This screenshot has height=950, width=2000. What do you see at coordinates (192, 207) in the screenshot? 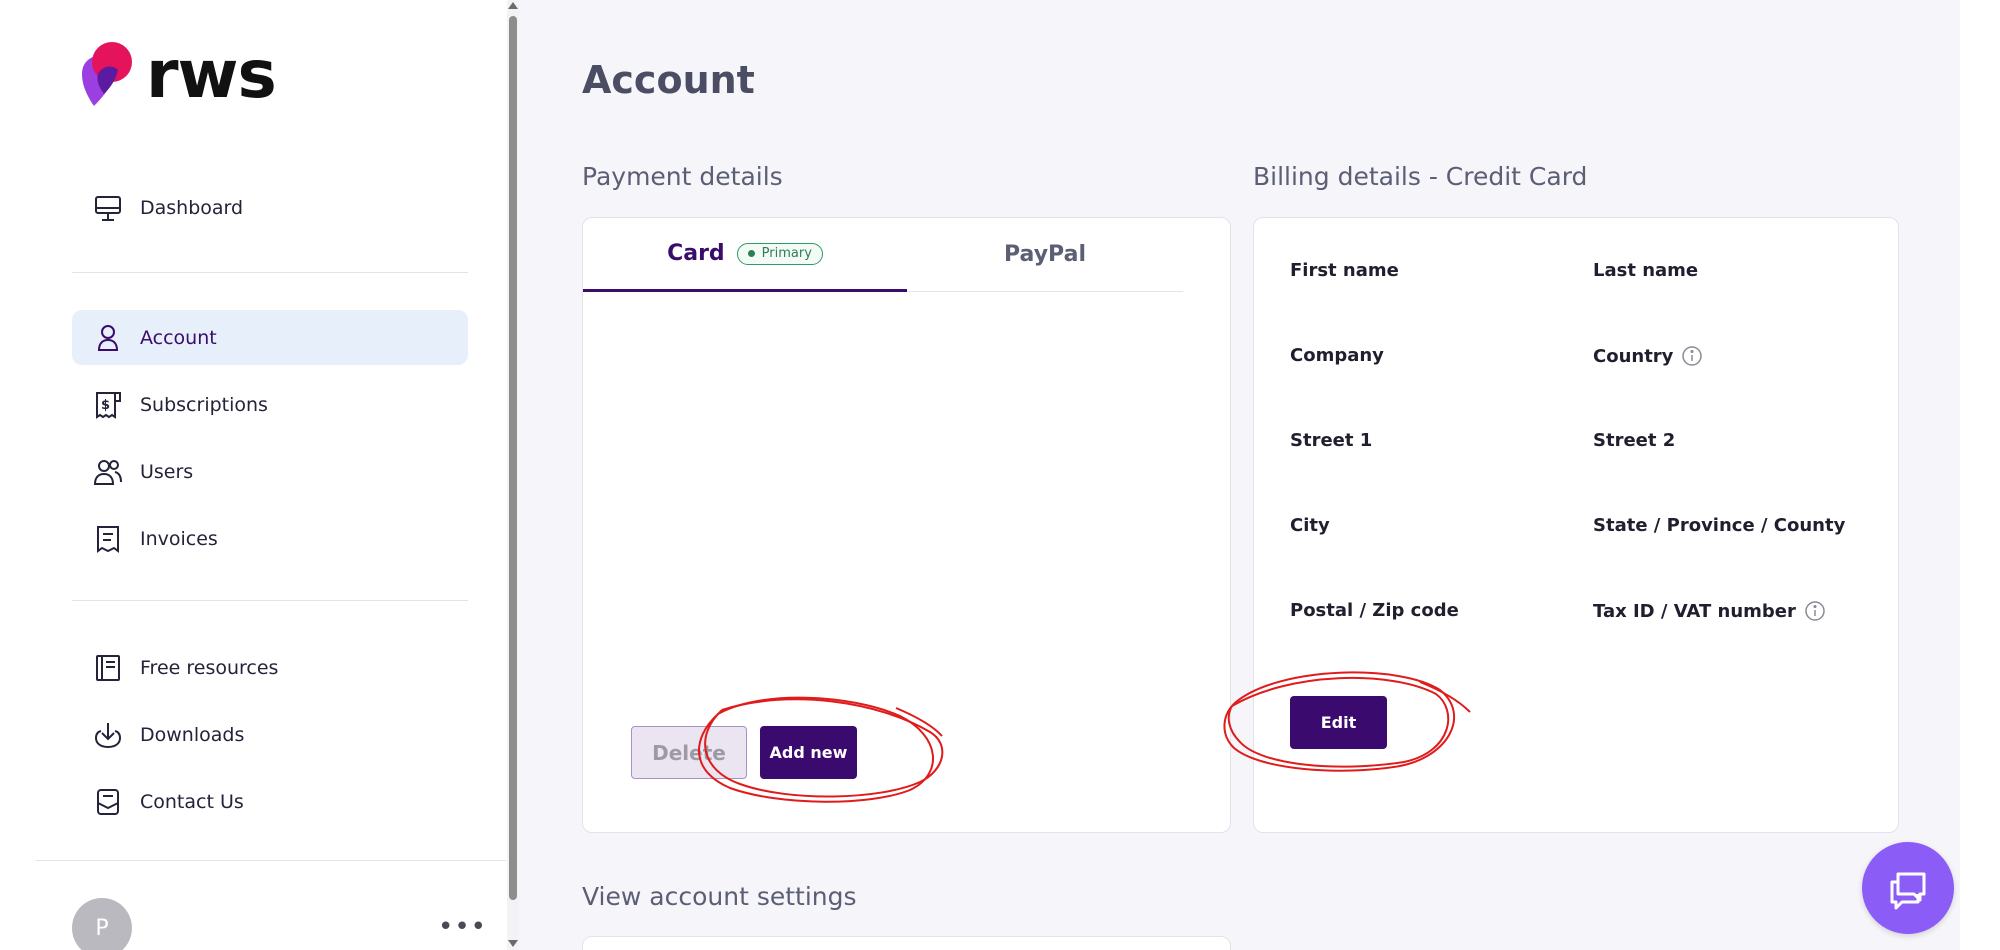
I see `sidebar-item-label: Dashboard` at bounding box center [192, 207].